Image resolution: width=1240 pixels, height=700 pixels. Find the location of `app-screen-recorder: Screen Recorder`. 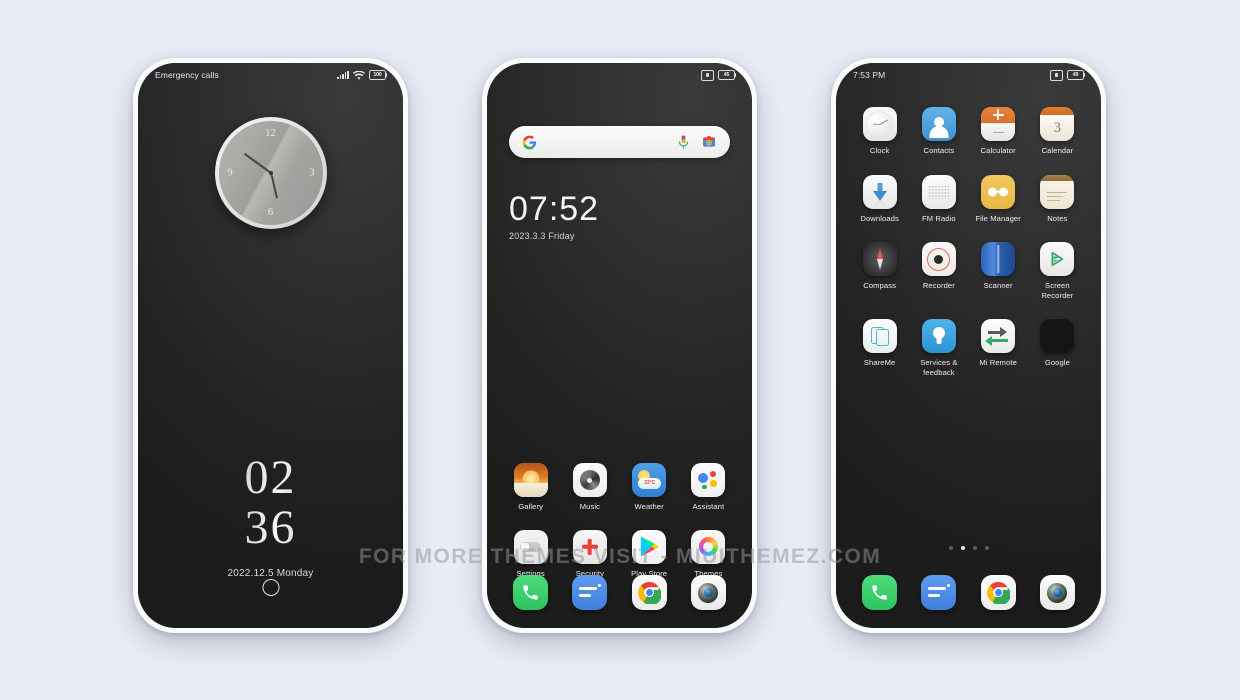

app-screen-recorder: Screen Recorder is located at coordinates (1057, 271).